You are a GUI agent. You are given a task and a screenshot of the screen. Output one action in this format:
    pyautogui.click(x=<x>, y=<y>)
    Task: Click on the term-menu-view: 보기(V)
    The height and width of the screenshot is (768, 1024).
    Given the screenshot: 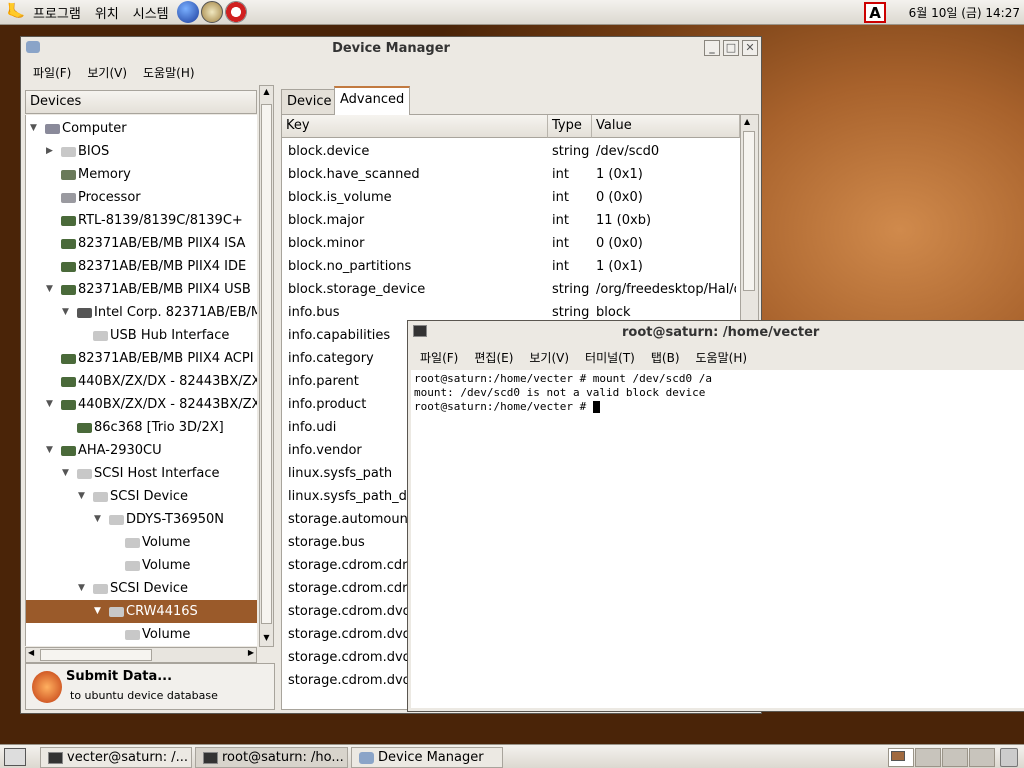 What is the action you would take?
    pyautogui.click(x=549, y=357)
    